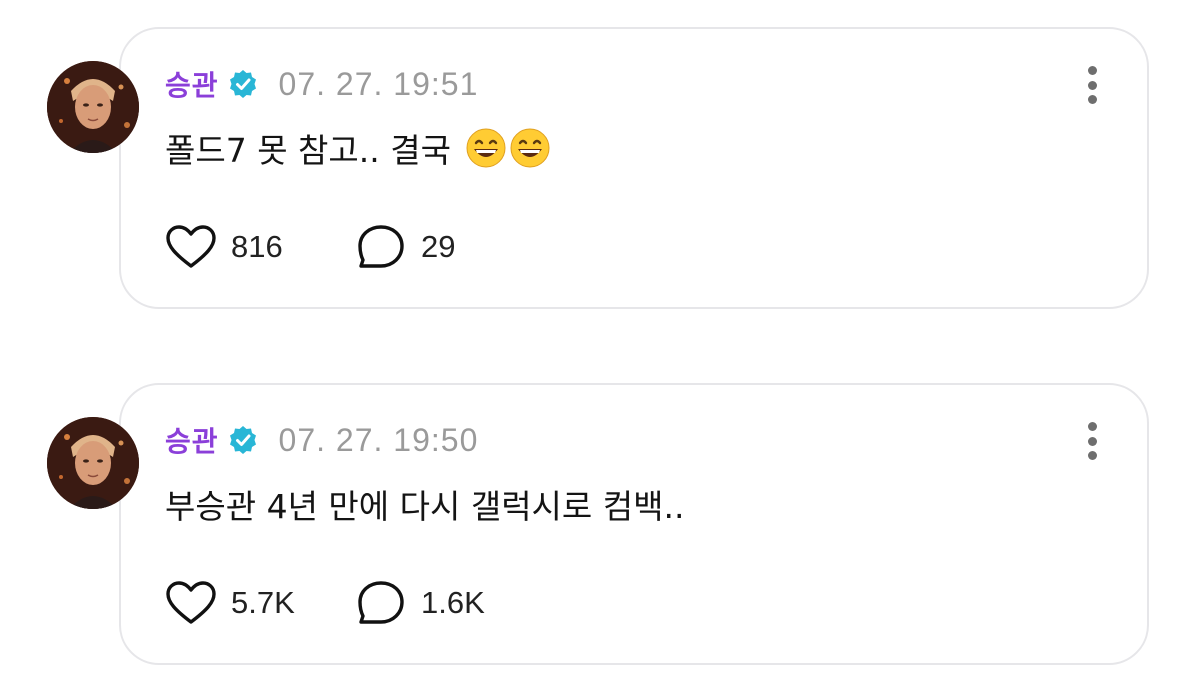  I want to click on comment-count: 1.6K, so click(453, 602).